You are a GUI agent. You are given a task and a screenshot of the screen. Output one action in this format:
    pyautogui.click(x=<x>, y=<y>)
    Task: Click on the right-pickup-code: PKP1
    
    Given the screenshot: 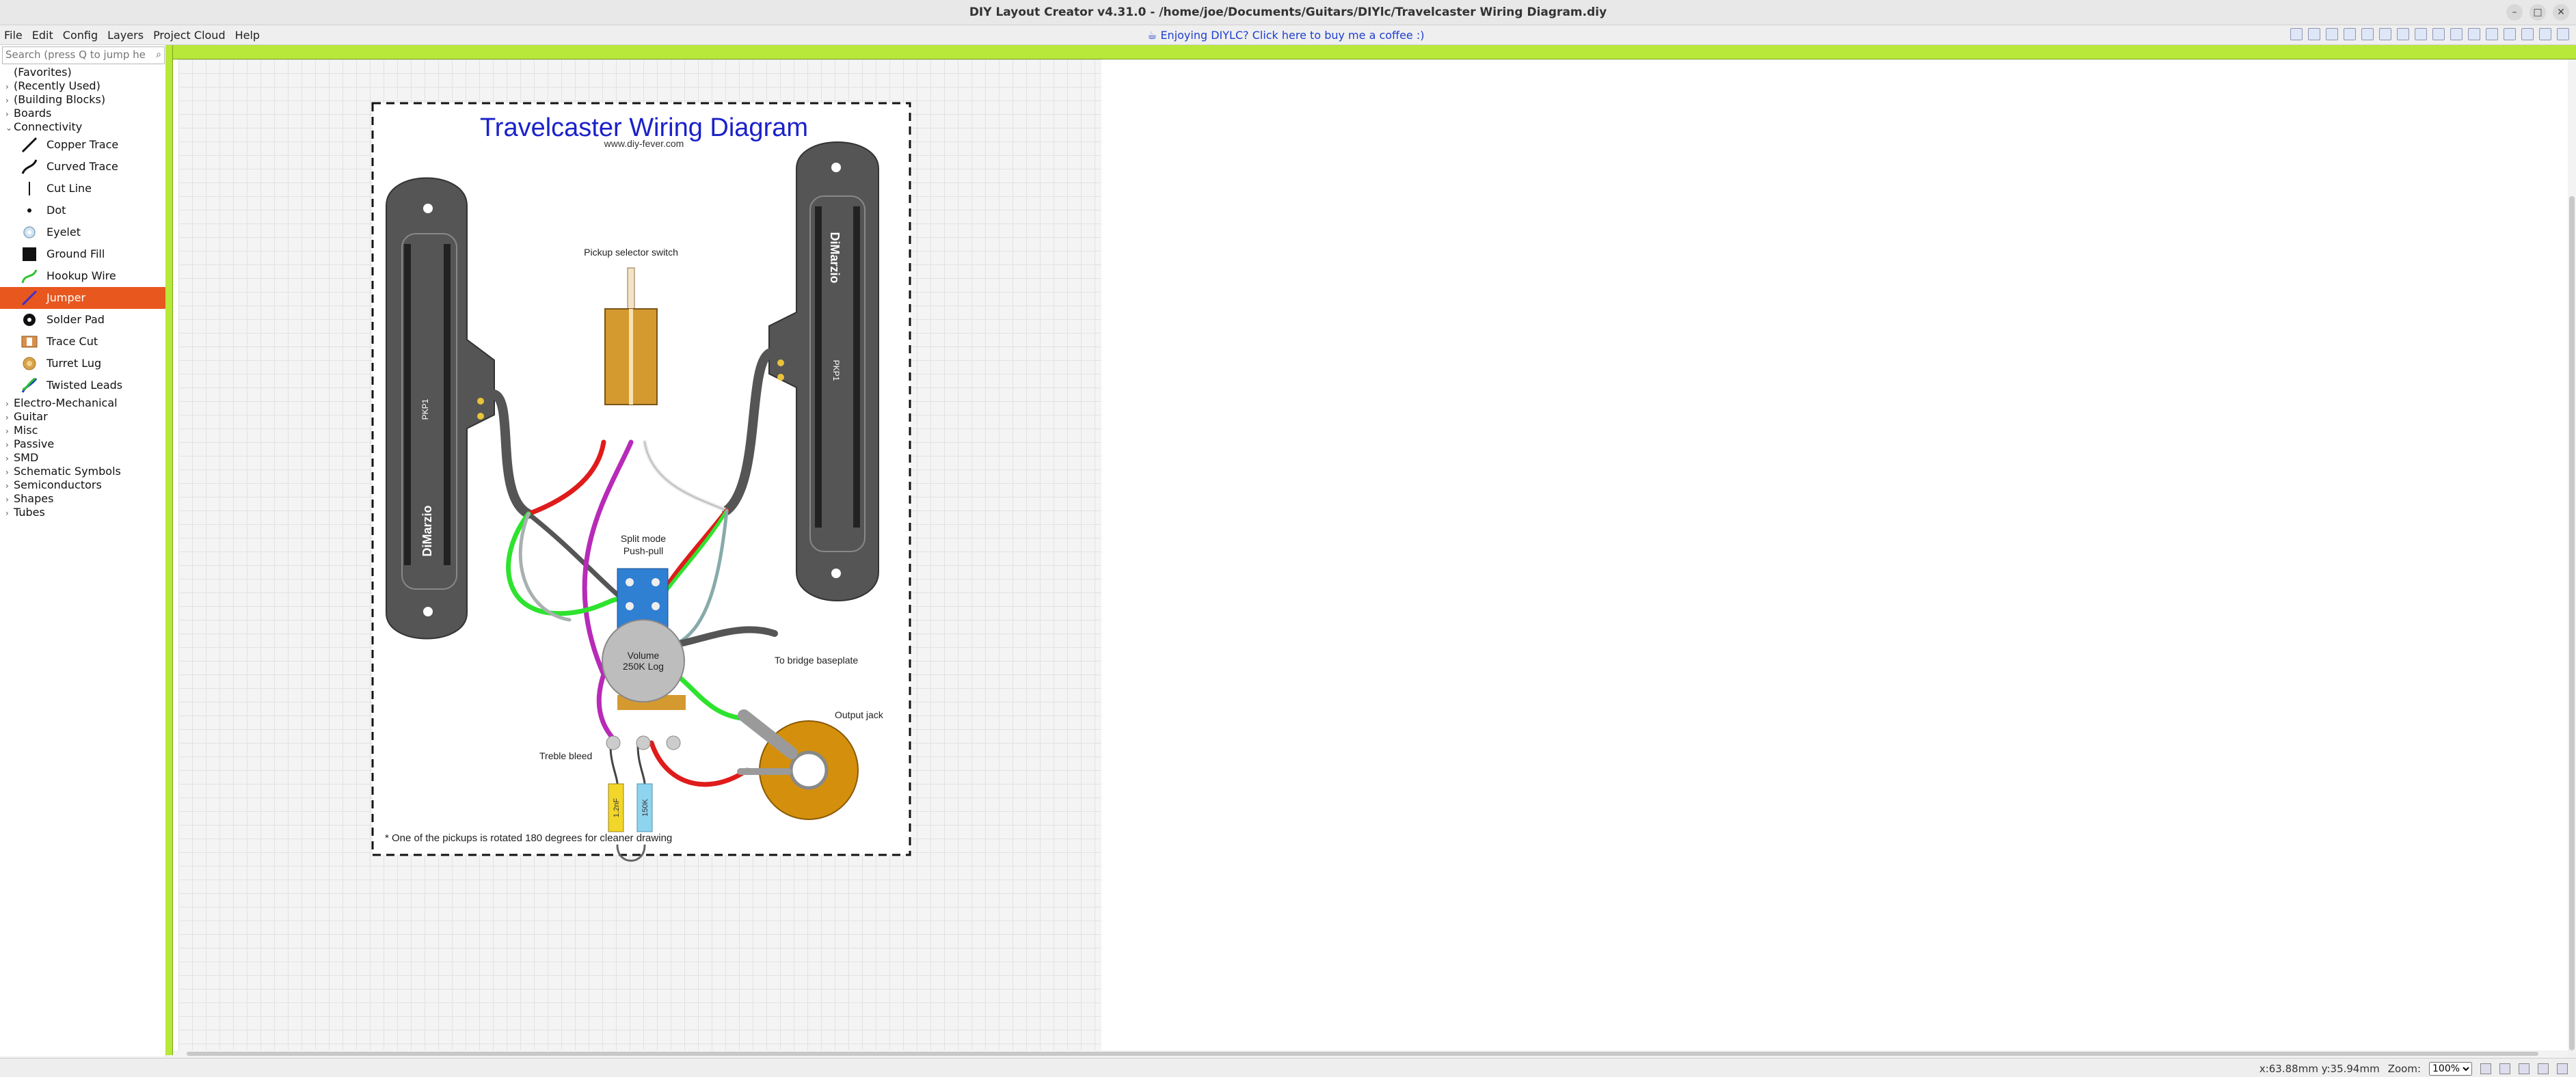 What is the action you would take?
    pyautogui.click(x=836, y=370)
    